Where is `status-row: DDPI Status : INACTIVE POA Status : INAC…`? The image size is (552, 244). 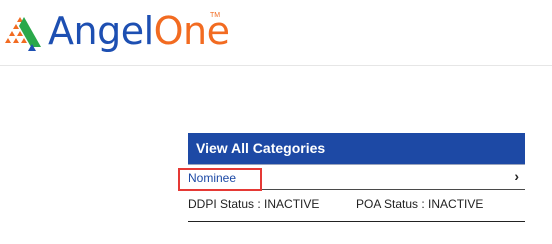 status-row: DDPI Status : INACTIVE POA Status : INAC… is located at coordinates (356, 206).